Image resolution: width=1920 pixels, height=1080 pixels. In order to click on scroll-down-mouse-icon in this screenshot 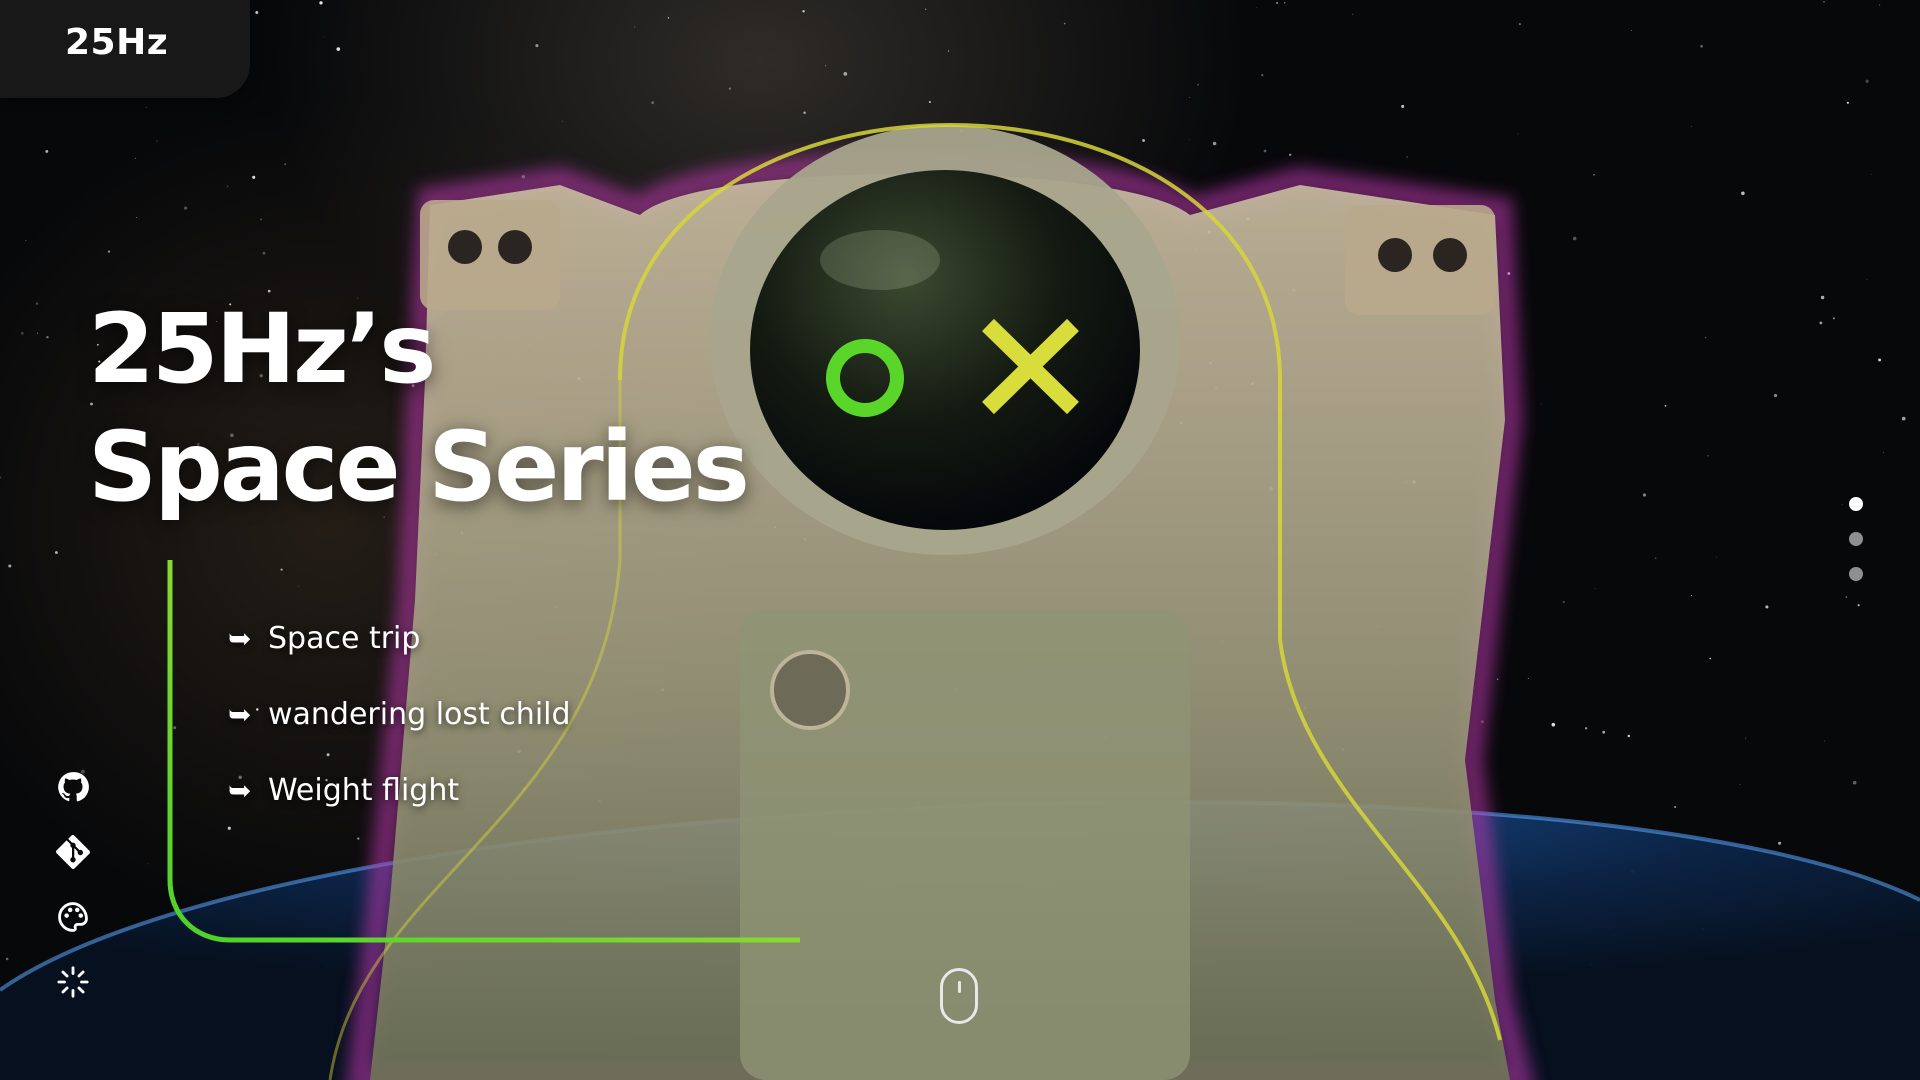, I will do `click(959, 996)`.